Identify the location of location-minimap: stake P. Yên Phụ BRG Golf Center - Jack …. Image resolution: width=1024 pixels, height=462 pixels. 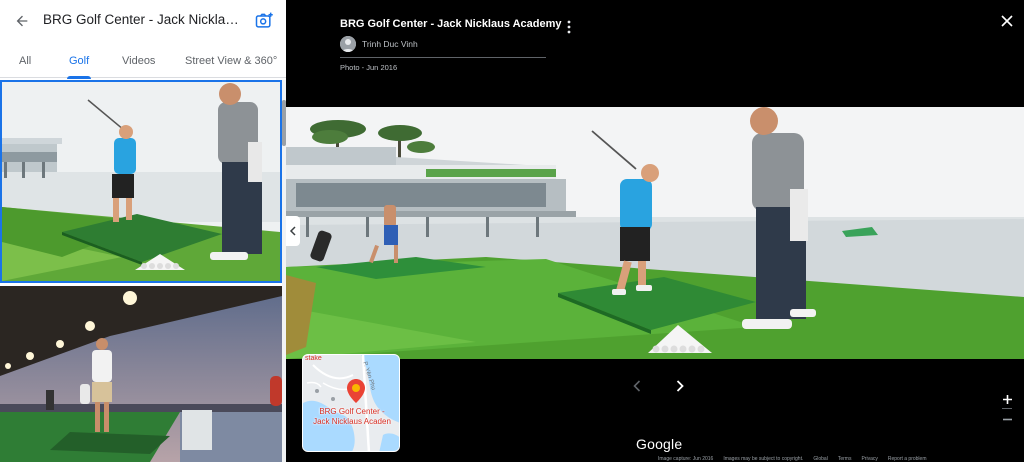
(351, 403).